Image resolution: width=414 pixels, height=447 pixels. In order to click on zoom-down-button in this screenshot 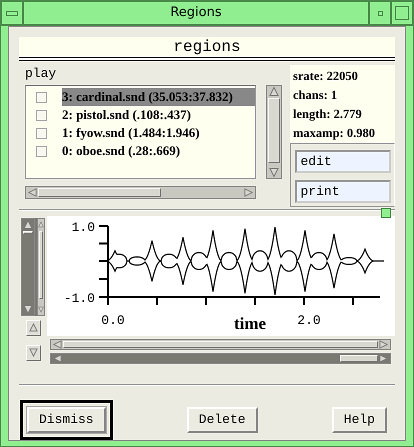, I will do `click(33, 352)`.